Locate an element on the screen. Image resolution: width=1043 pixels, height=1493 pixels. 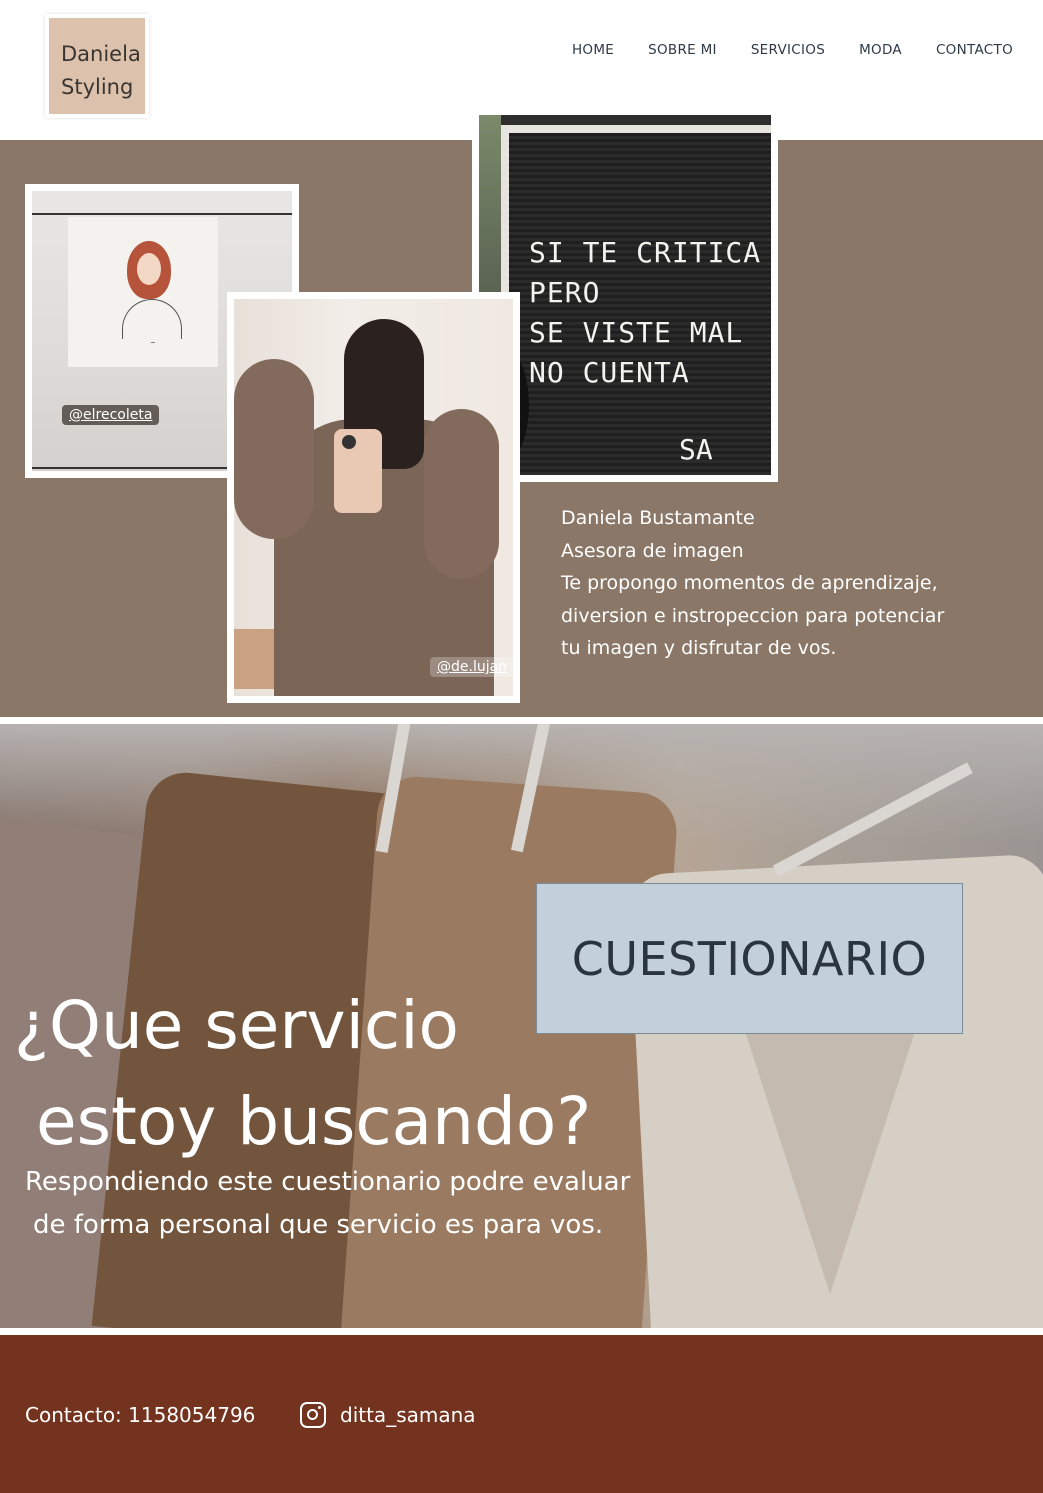
contact-phone: Contacto: 1158054796 is located at coordinates (140, 1415).